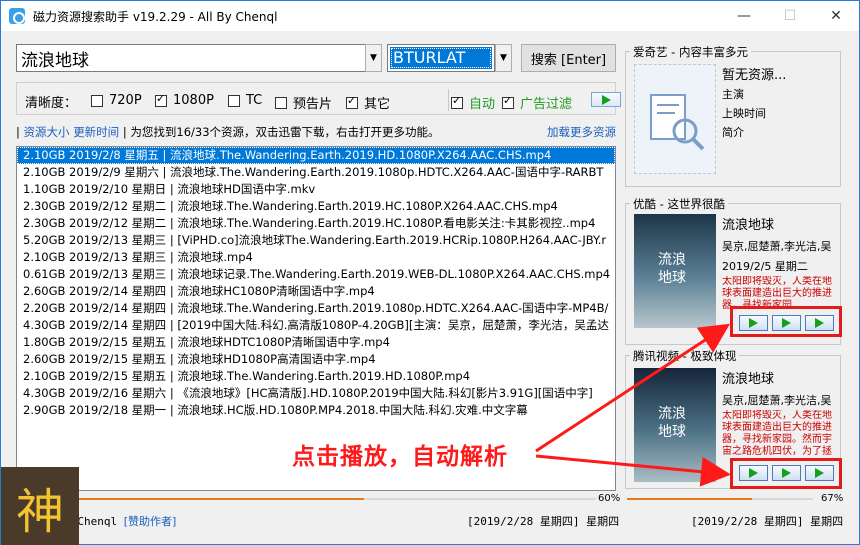 This screenshot has height=545, width=860. I want to click on arrow-to-youku, so click(633, 388).